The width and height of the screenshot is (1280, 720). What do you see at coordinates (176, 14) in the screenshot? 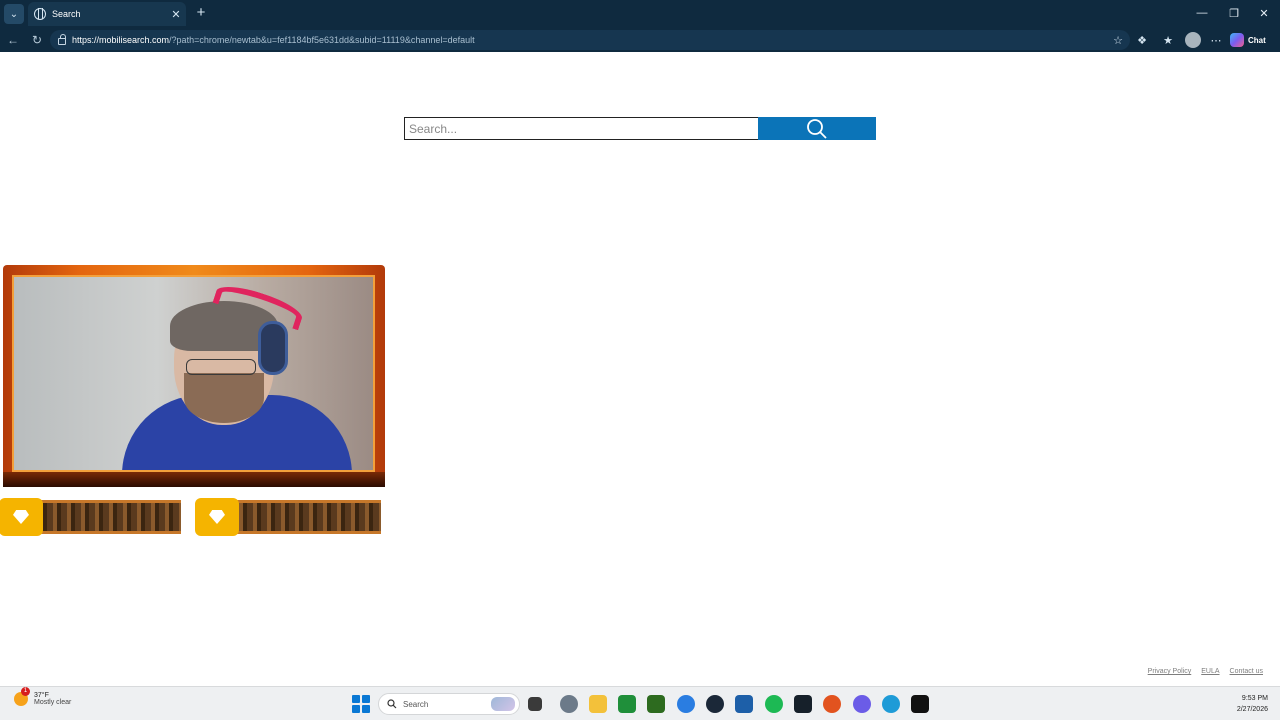
I see `close-tab-icon: ✕` at bounding box center [176, 14].